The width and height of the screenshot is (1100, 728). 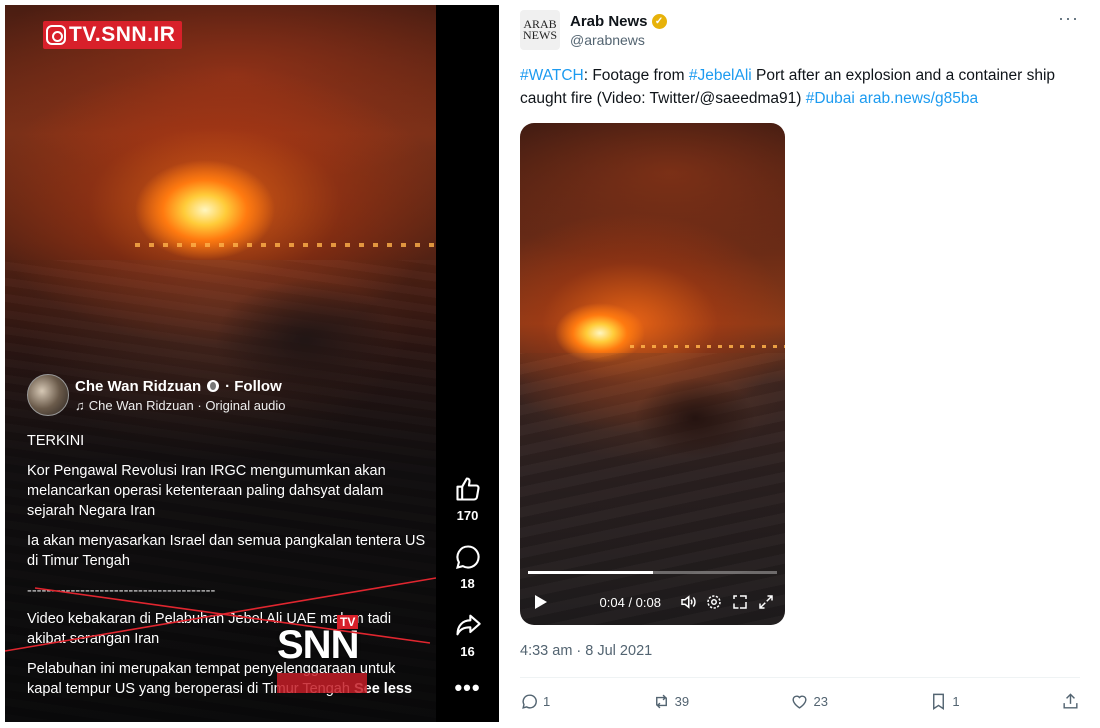 What do you see at coordinates (586, 651) in the screenshot?
I see `tweet-timestamp: 4:33 am · 8 Jul 2021` at bounding box center [586, 651].